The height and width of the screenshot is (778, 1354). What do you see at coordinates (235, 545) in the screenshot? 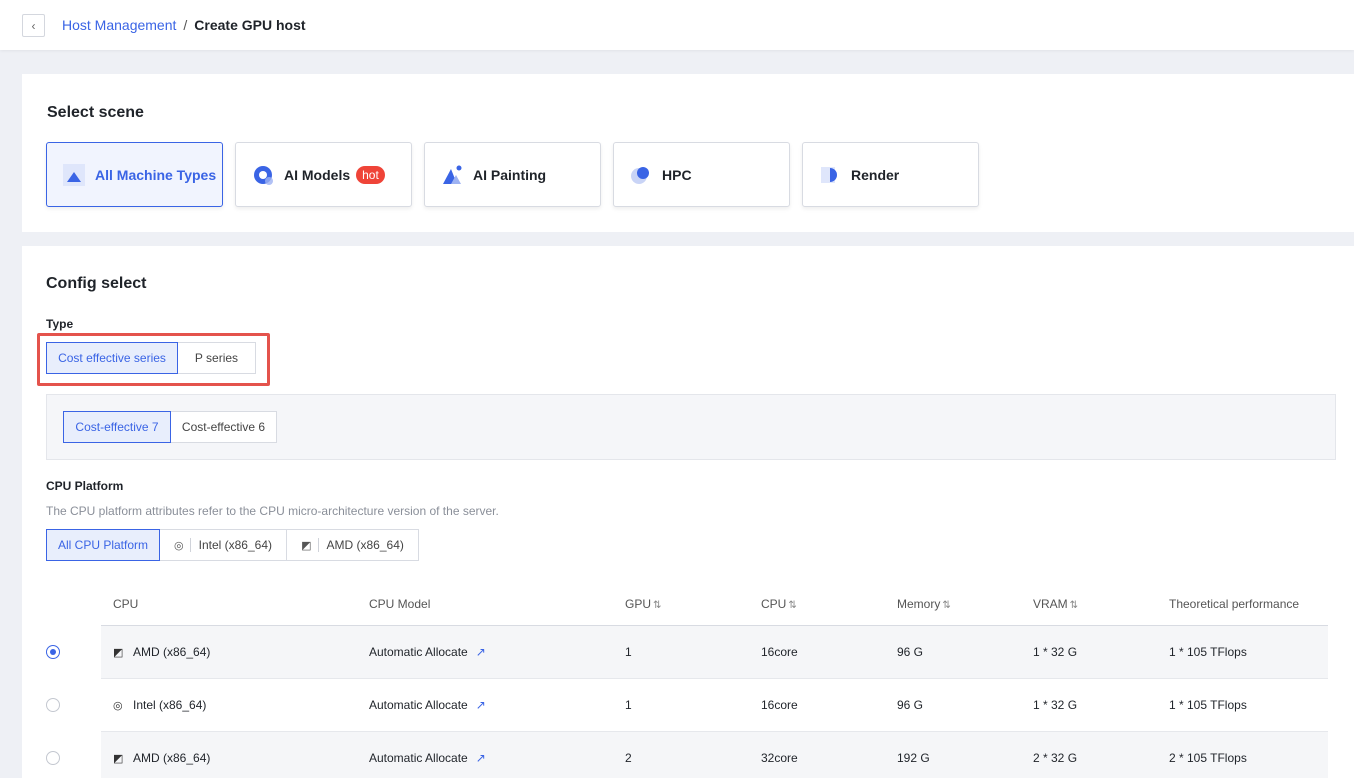
I see `cpu-platform-label-text: Intel (x86_64)` at bounding box center [235, 545].